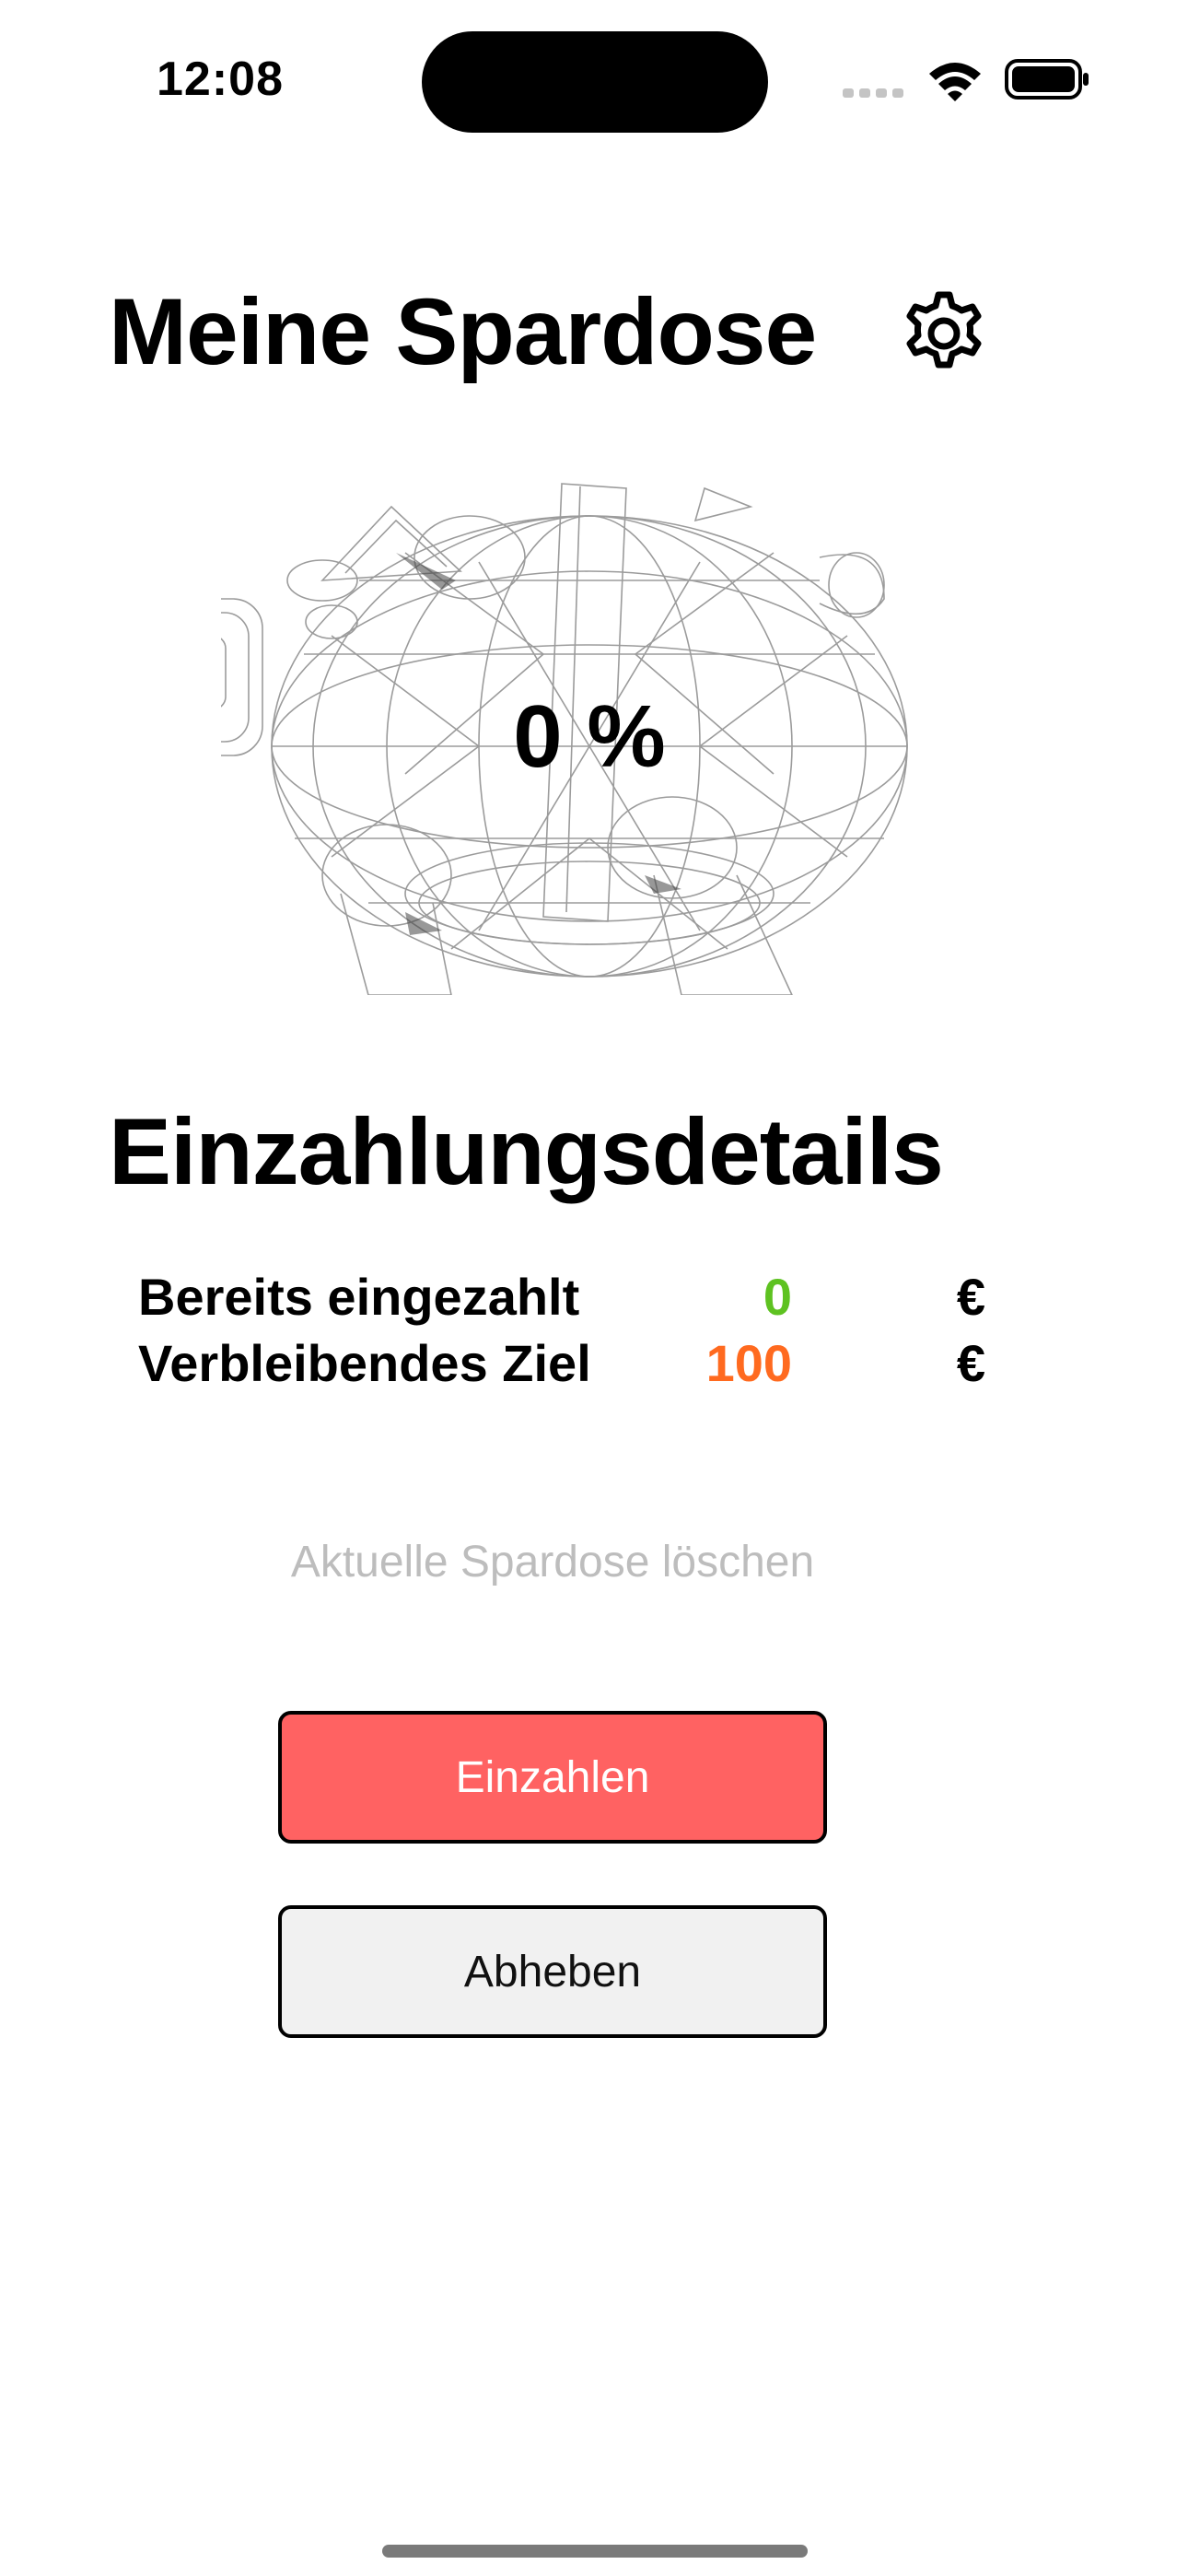  Describe the element at coordinates (944, 330) in the screenshot. I see `gear-icon` at that location.